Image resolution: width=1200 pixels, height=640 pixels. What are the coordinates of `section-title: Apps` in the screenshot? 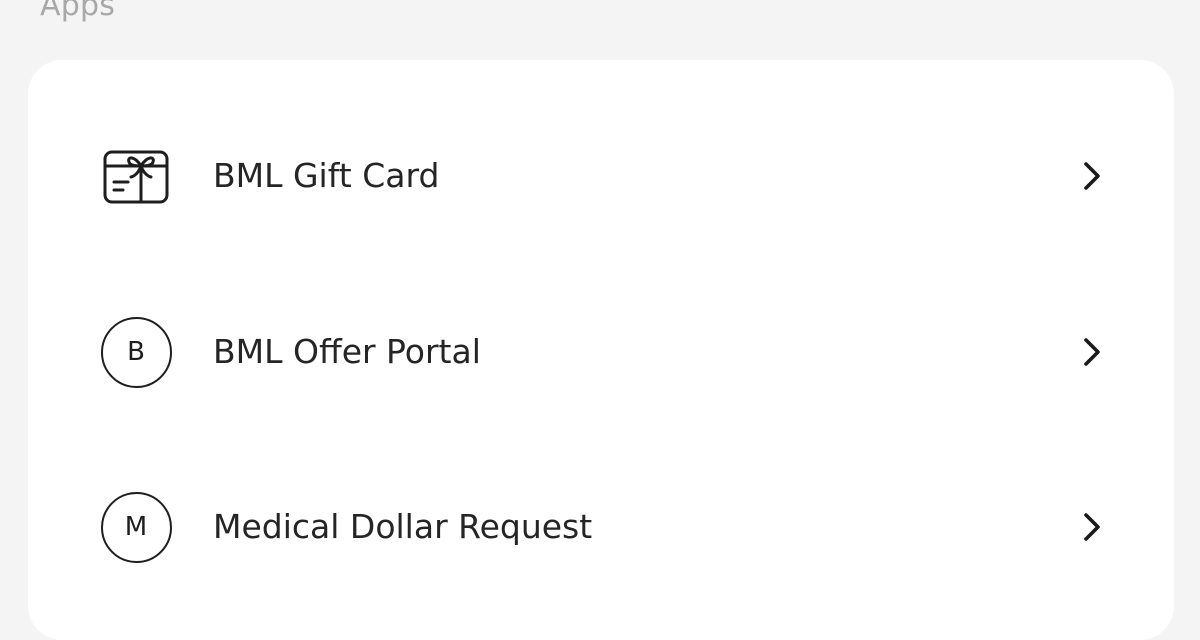 It's located at (78, 11).